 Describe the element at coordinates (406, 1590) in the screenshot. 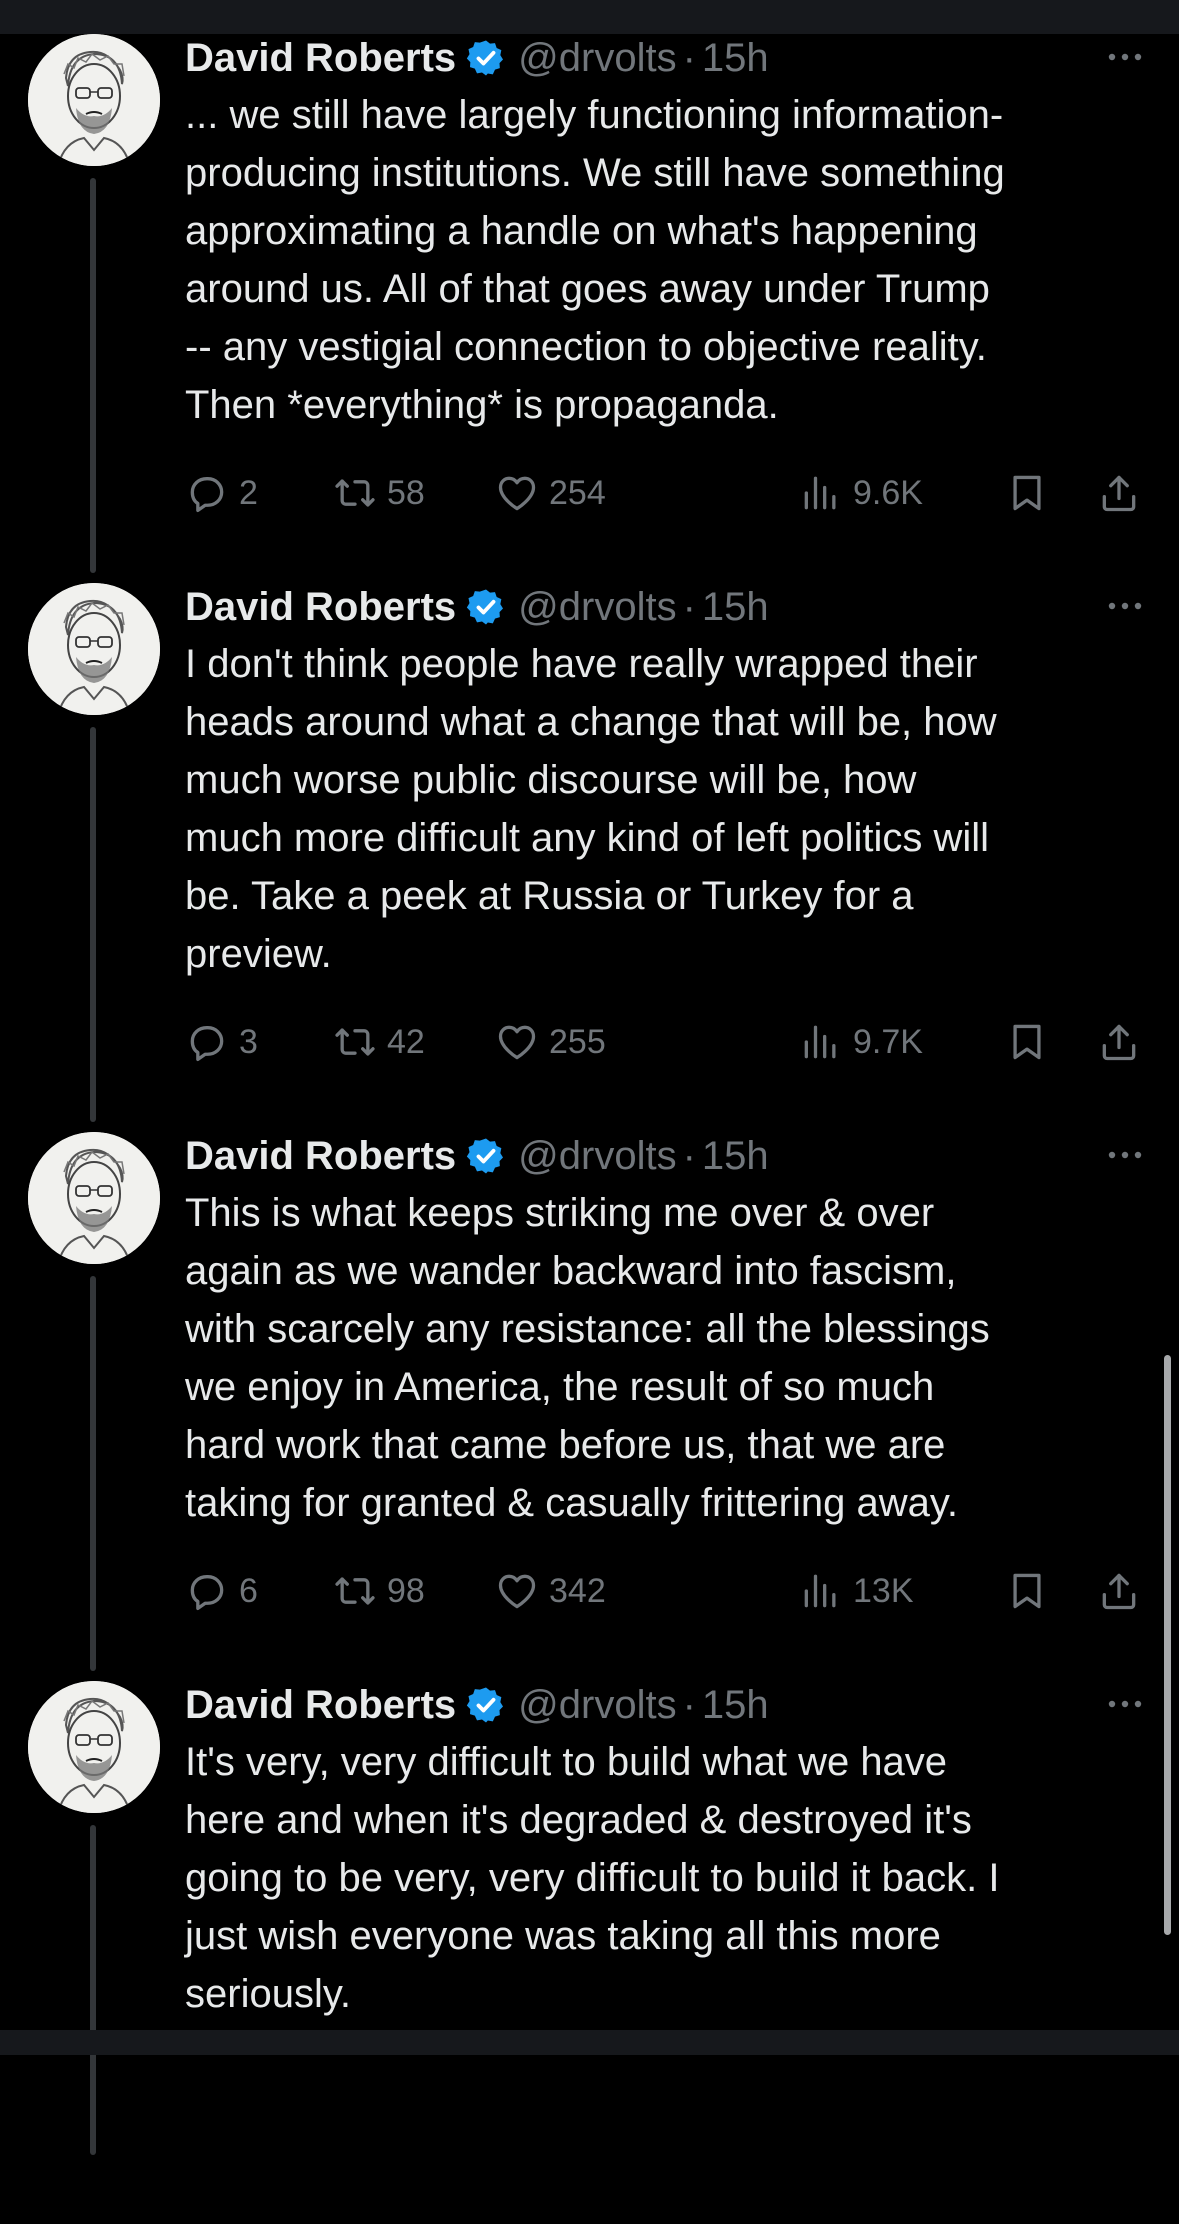

I see `repost-count: 98` at that location.